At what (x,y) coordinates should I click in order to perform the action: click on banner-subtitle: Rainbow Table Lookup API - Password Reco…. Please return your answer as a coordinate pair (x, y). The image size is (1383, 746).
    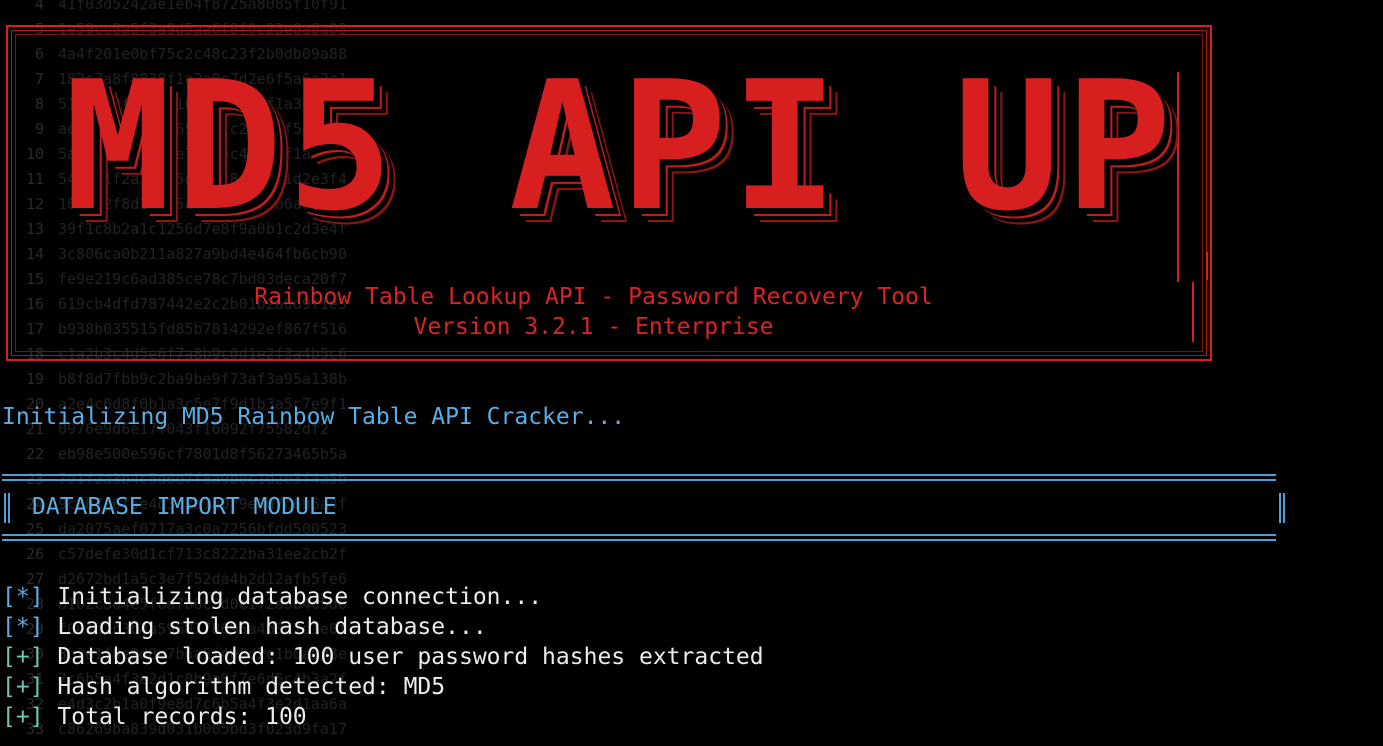
    Looking at the image, I should click on (593, 297).